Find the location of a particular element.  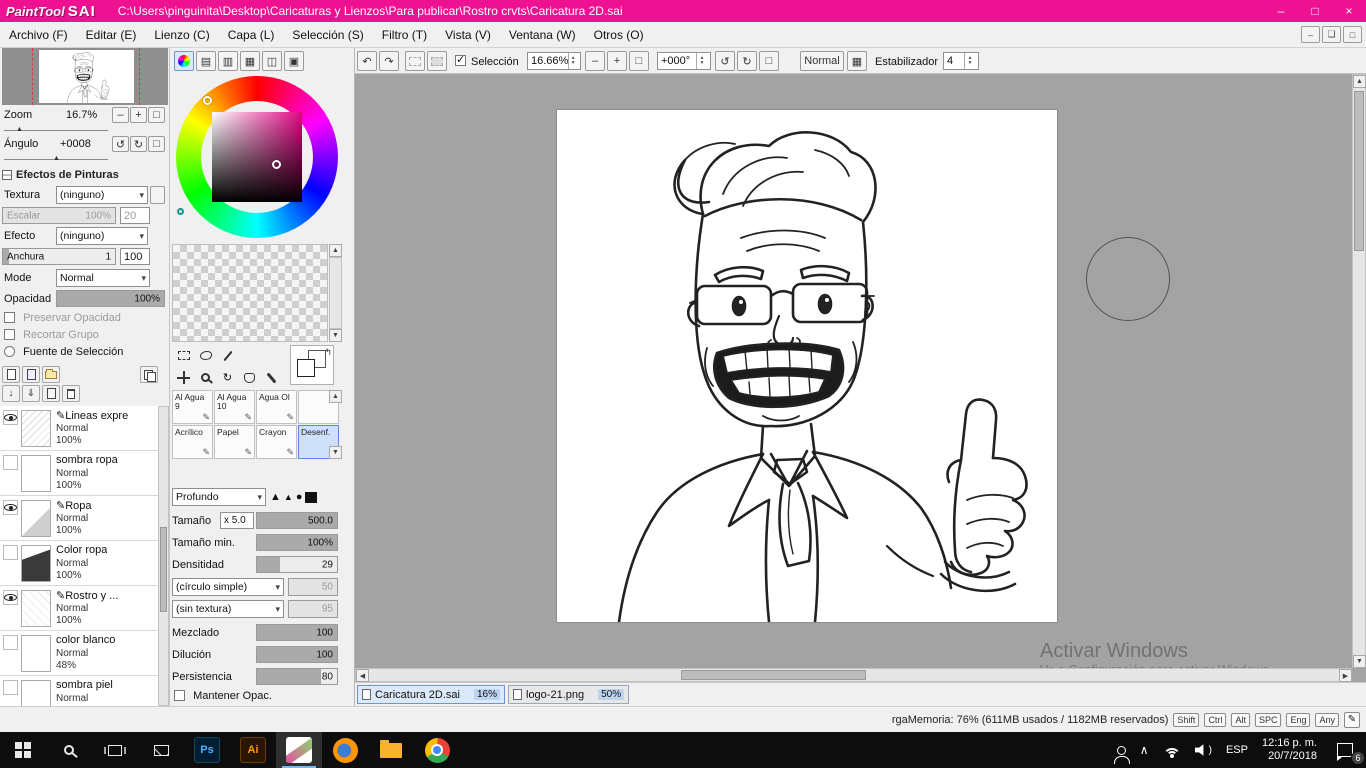

scratchpad-tab-button: ◫ is located at coordinates (272, 61).